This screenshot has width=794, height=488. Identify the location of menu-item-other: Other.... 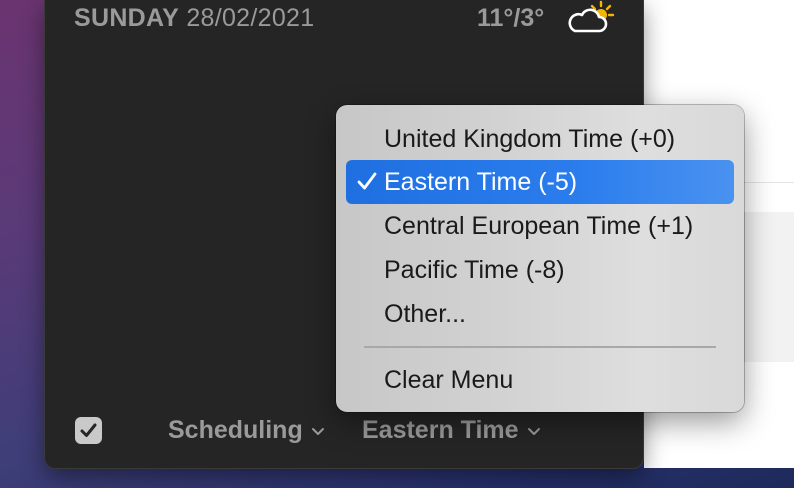
(540, 314).